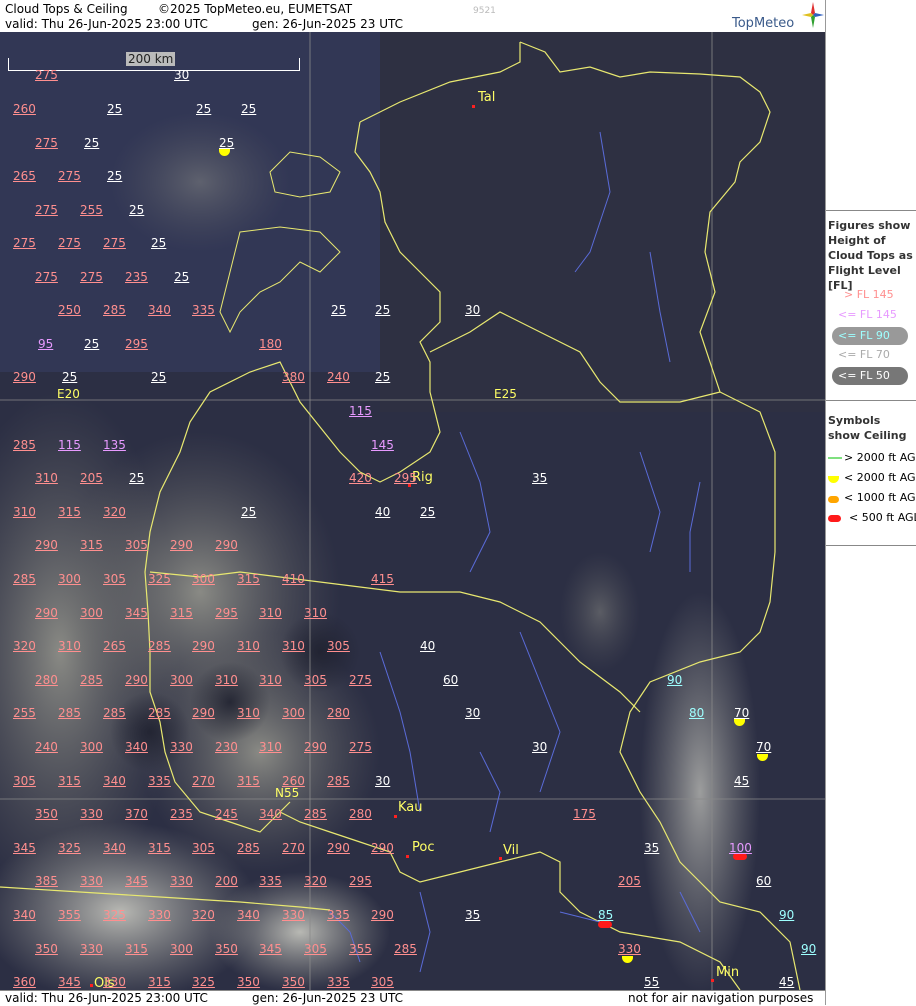 The height and width of the screenshot is (1006, 916). I want to click on legend-symbol-below-500: < 500 ft AGL, so click(882, 517).